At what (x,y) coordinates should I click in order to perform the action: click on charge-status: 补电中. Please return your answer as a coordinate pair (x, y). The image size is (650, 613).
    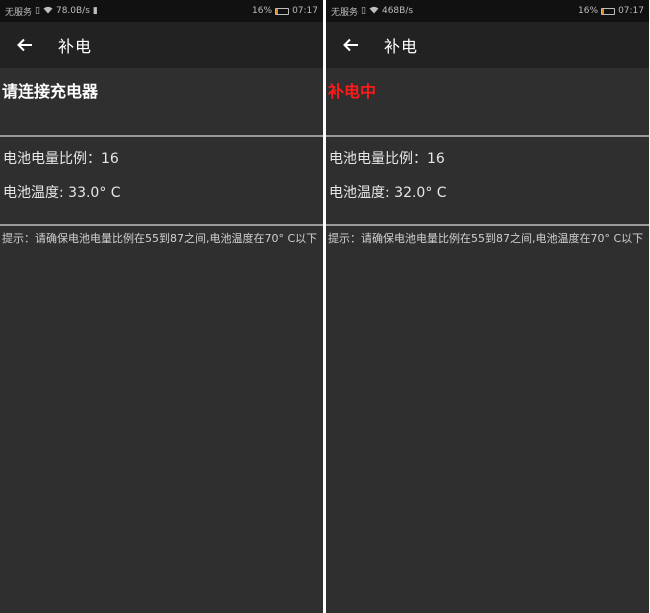
    Looking at the image, I should click on (487, 101).